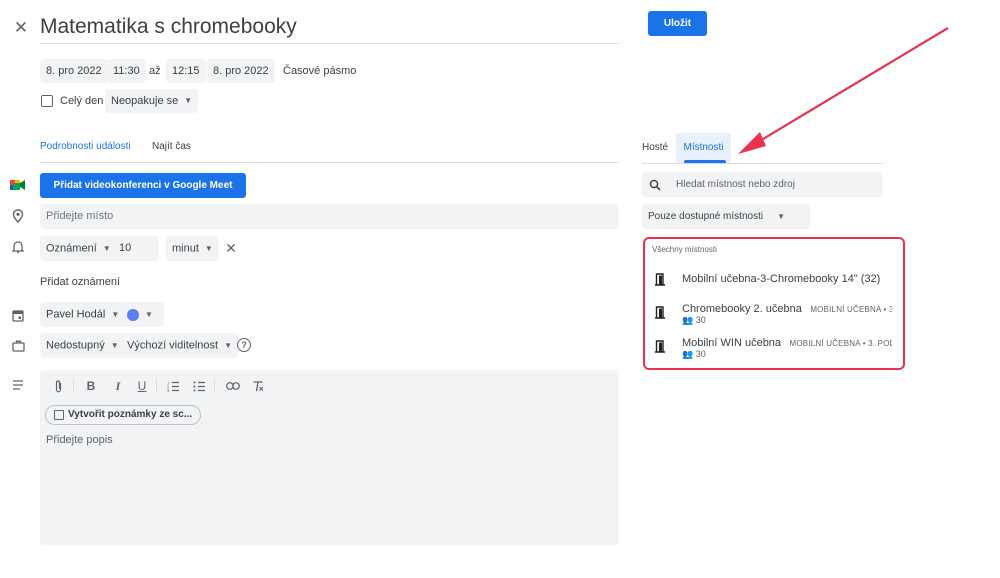  I want to click on visibility-value: Výchozí viditelnost, so click(173, 345).